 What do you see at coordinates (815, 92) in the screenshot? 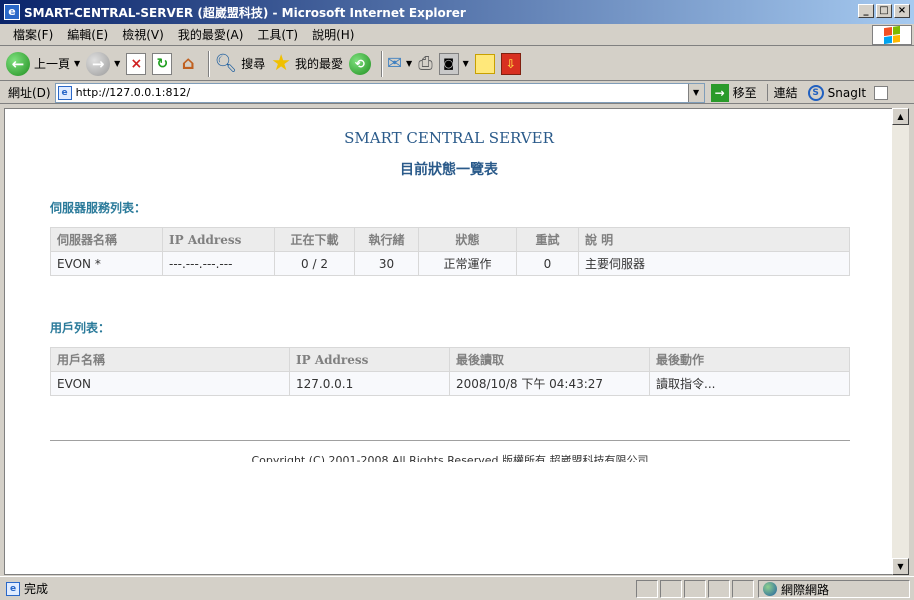
I see `snagit-icon: S` at bounding box center [815, 92].